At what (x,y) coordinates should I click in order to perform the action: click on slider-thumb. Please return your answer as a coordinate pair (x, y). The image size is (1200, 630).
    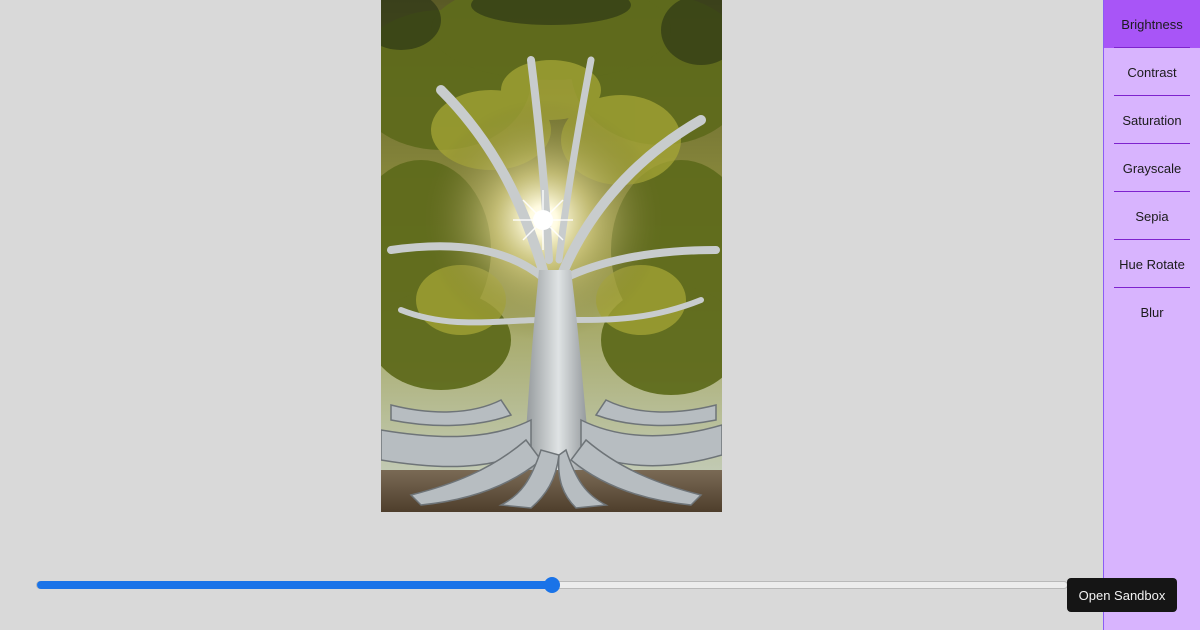
    Looking at the image, I should click on (552, 585).